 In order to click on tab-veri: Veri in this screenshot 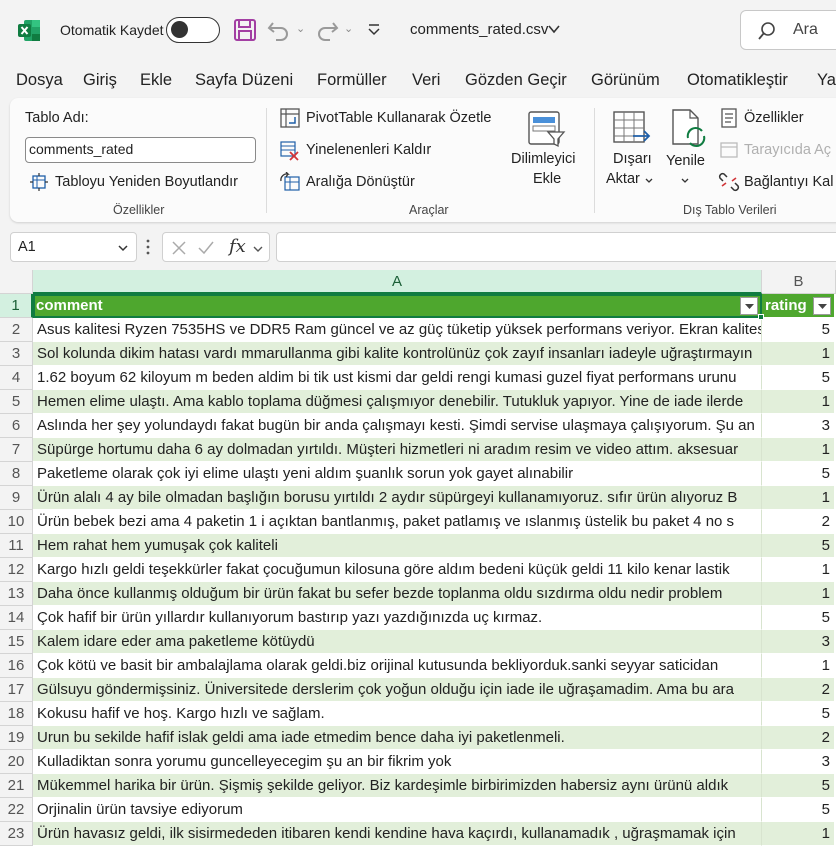, I will do `click(426, 80)`.